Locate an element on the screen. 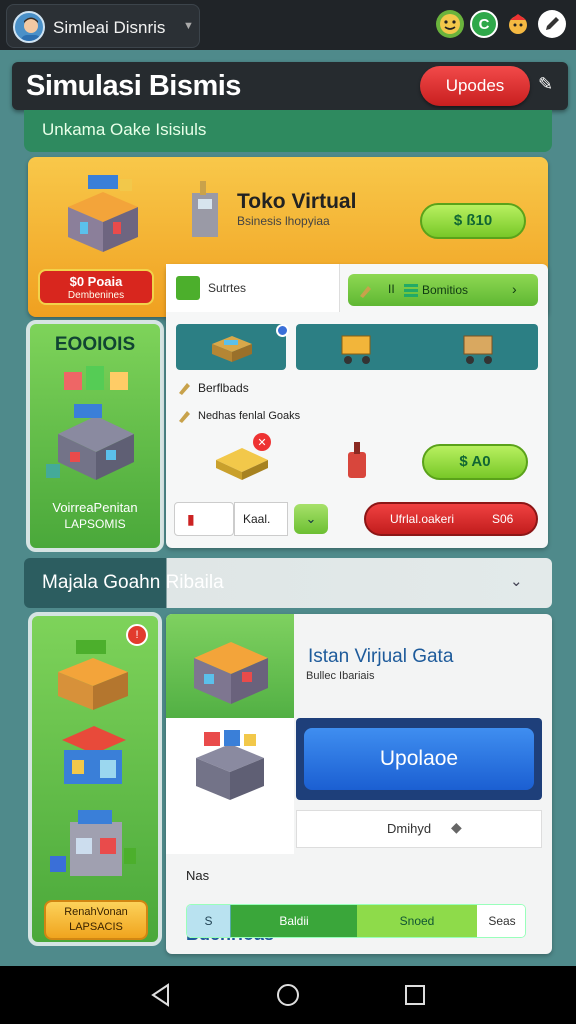 The image size is (576, 1024). info-icon is located at coordinates (282, 330).